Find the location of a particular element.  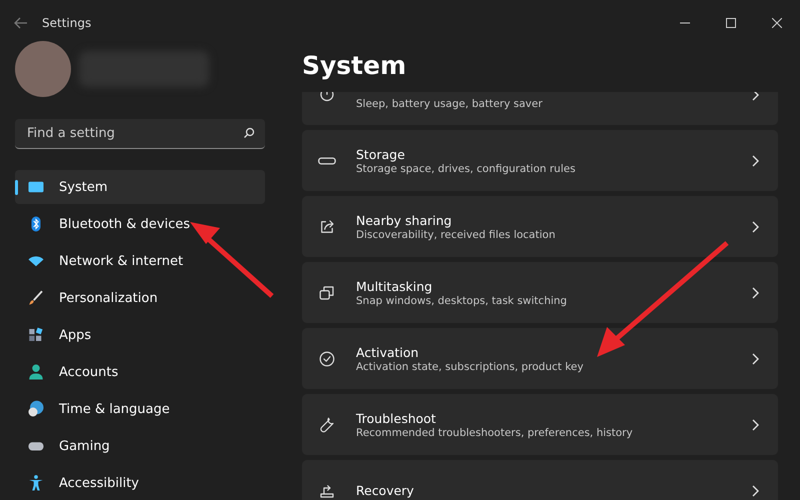

person-icon is located at coordinates (36, 372).